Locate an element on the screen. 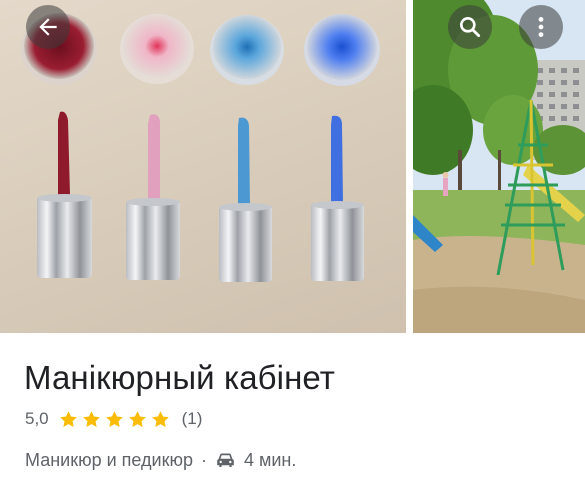  rating-row: 5,0 (1) is located at coordinates (113, 419).